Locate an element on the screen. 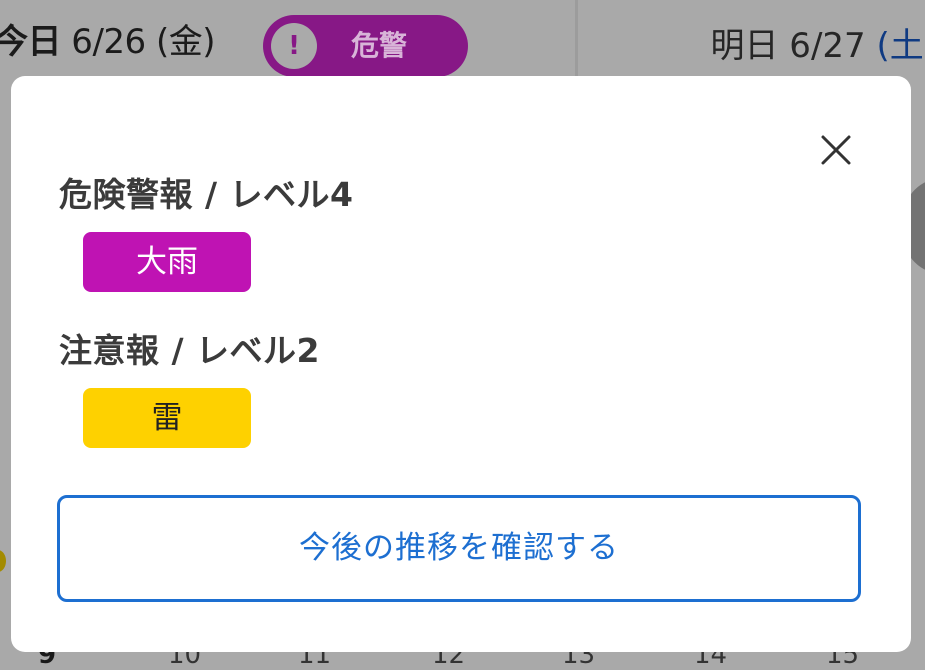 This screenshot has width=925, height=670. today-prefix: 今日 is located at coordinates (31, 41).